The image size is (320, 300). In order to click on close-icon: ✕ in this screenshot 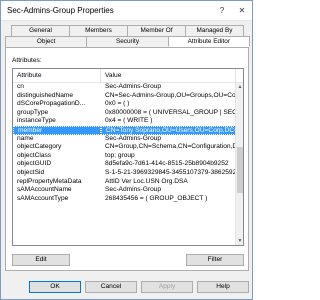, I will do `click(242, 11)`.